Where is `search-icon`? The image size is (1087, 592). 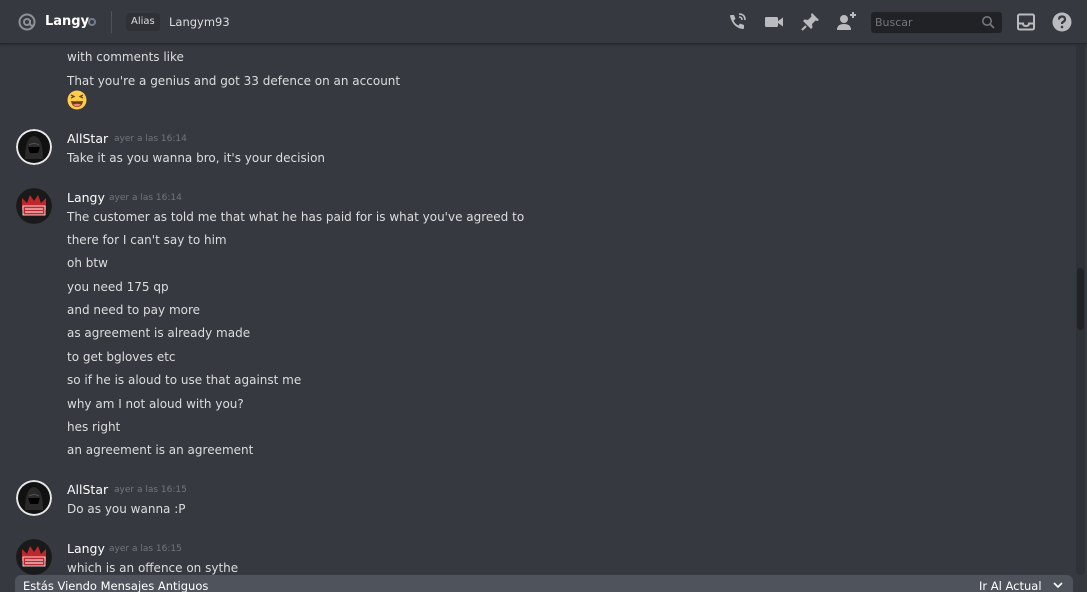 search-icon is located at coordinates (988, 22).